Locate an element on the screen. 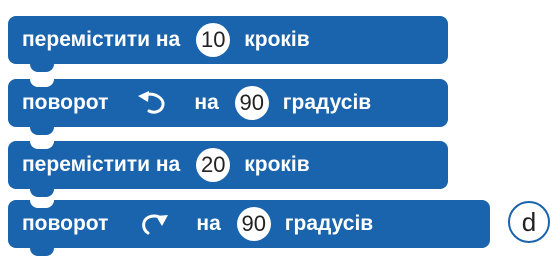  rotate-counterclockwise-icon is located at coordinates (152, 103).